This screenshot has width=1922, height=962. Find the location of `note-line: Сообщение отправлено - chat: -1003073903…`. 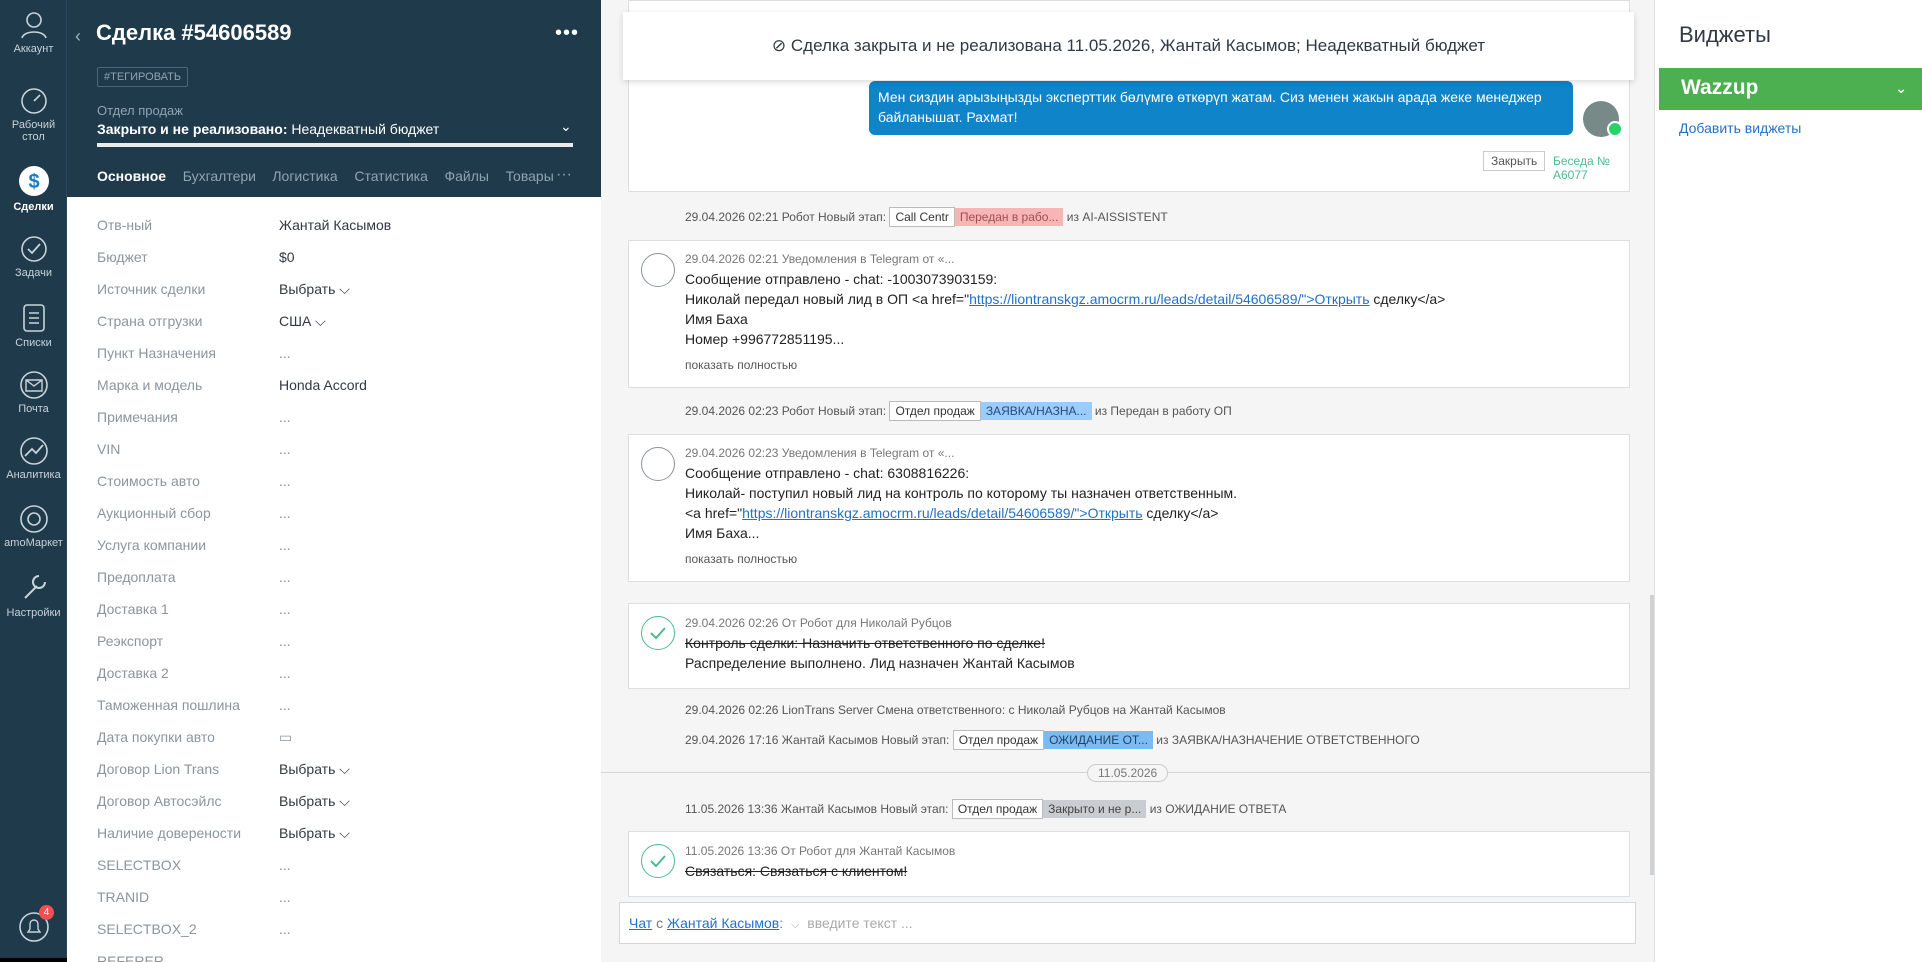

note-line: Сообщение отправлено - chat: -1003073903… is located at coordinates (841, 279).